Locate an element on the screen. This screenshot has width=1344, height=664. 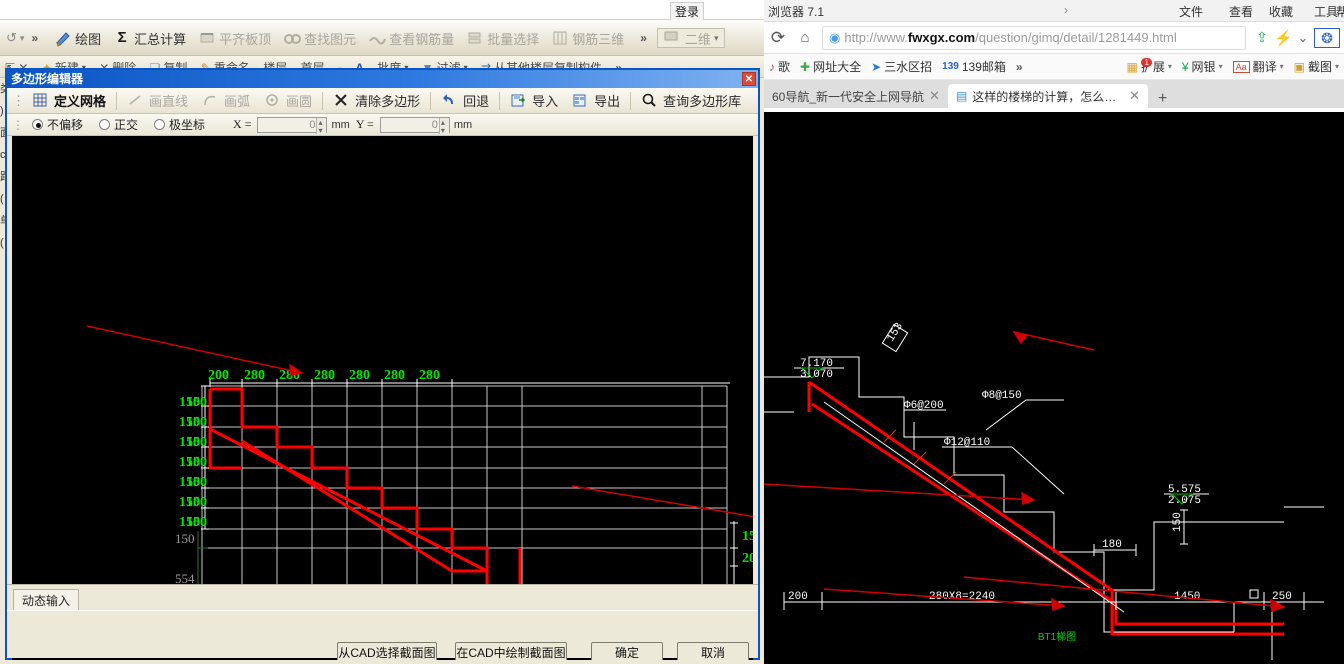
left-dim-ov-1: 150 is located at coordinates (196, 422).